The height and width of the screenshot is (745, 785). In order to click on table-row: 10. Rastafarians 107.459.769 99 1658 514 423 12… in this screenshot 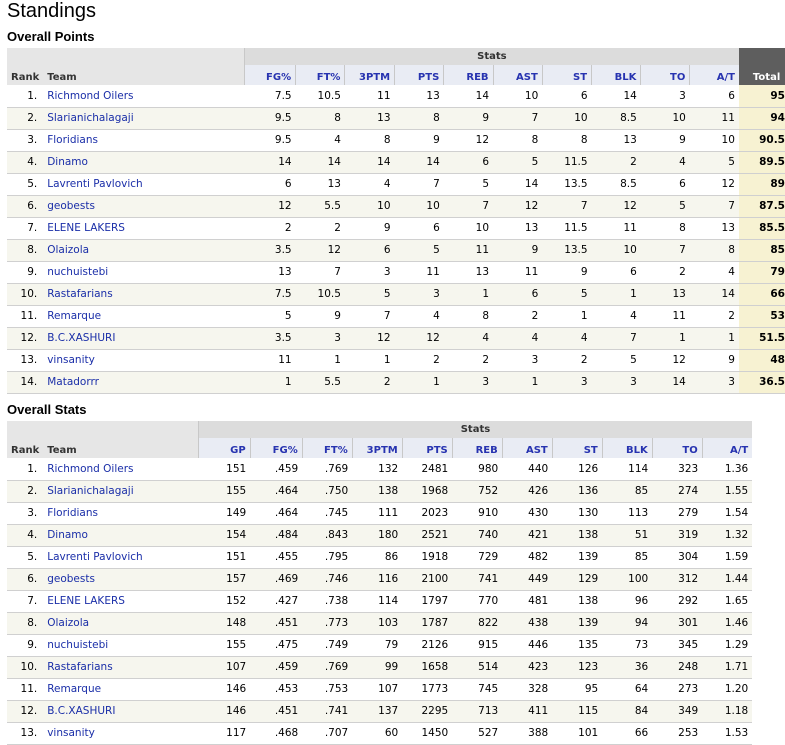, I will do `click(380, 667)`.